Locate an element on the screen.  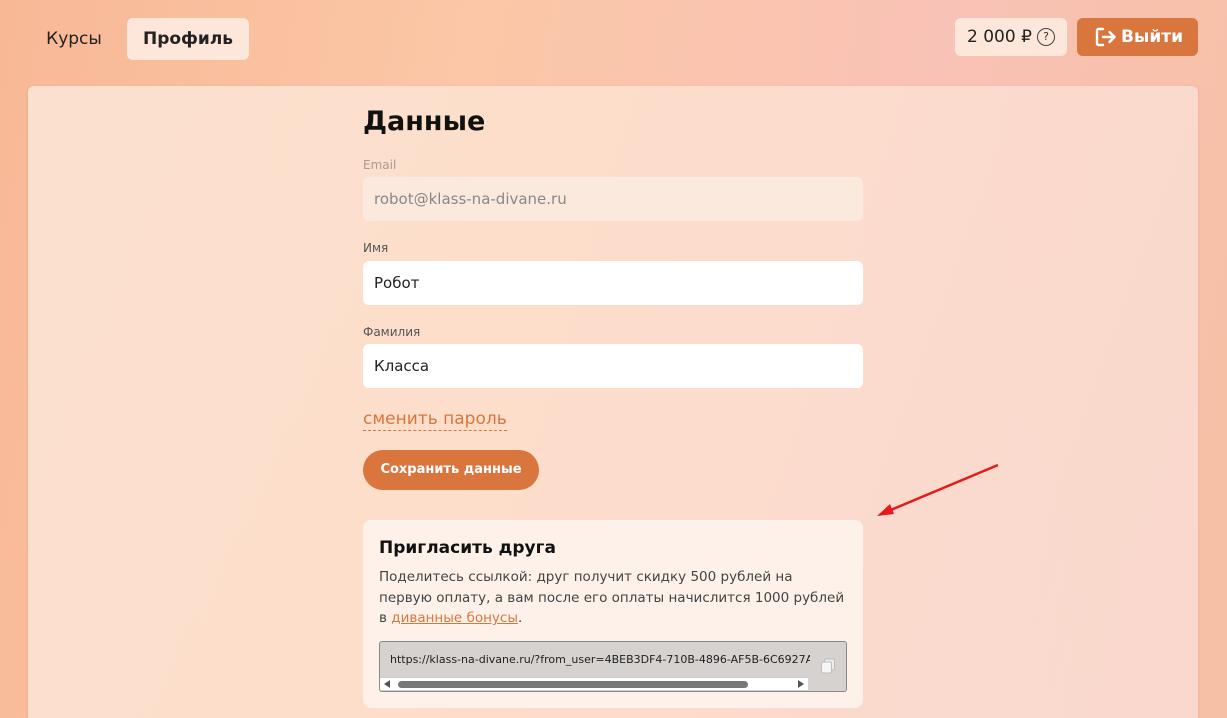
scroll-thumb is located at coordinates (573, 684).